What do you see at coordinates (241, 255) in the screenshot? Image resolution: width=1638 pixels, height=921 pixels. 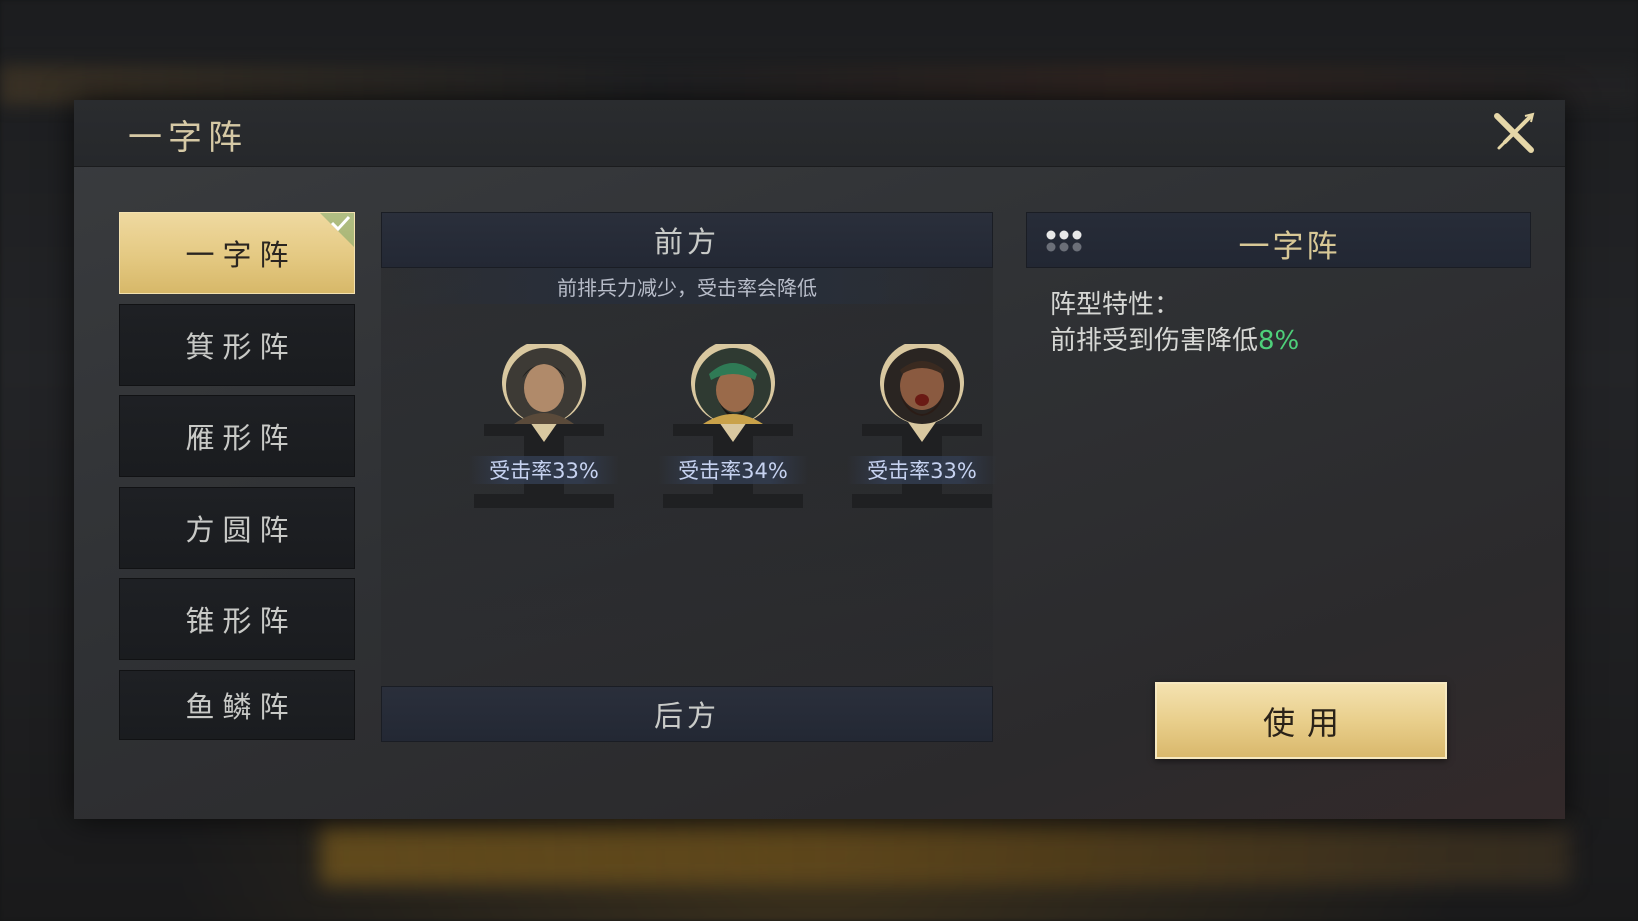 I see `formation-item-label: 一字阵` at bounding box center [241, 255].